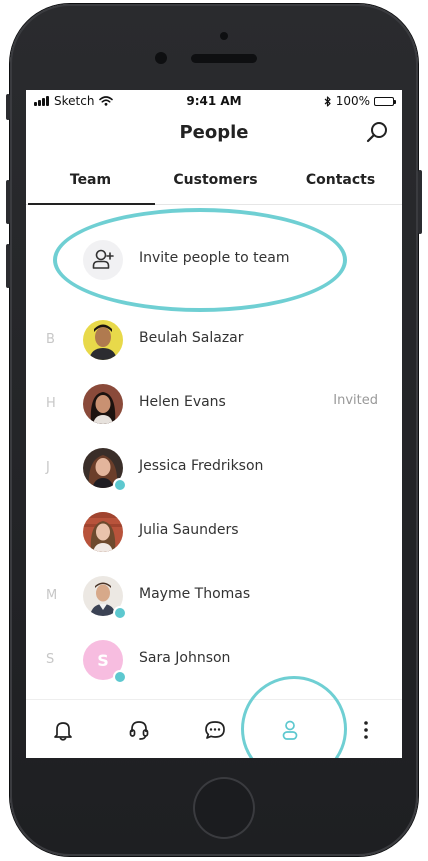 Image resolution: width=428 pixels, height=861 pixels. I want to click on search-icon, so click(376, 132).